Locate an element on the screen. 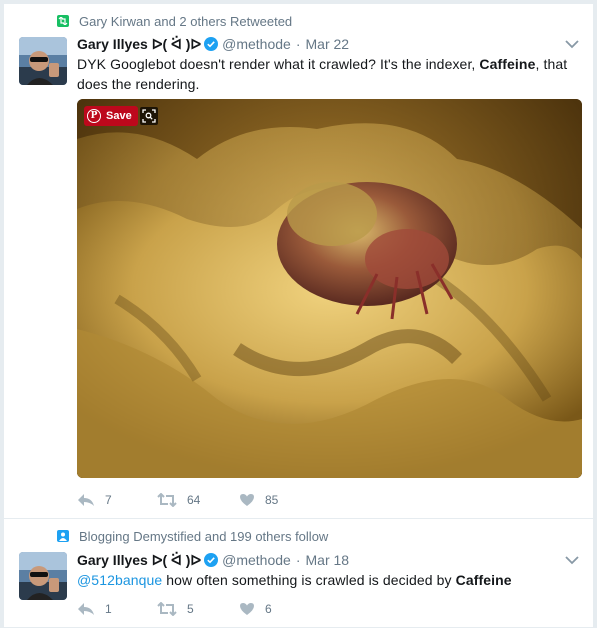  like-count: 85 is located at coordinates (272, 500).